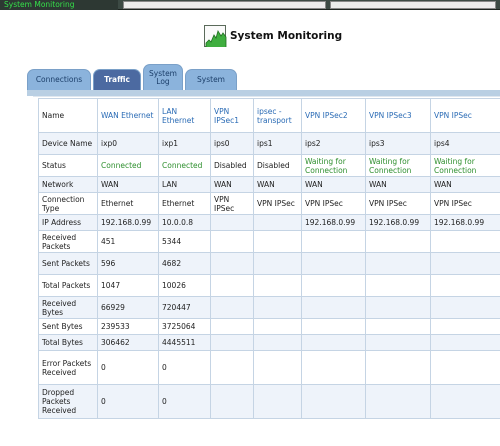 The image size is (500, 446). Describe the element at coordinates (68, 326) in the screenshot. I see `row-label: Sent Bytes` at that location.